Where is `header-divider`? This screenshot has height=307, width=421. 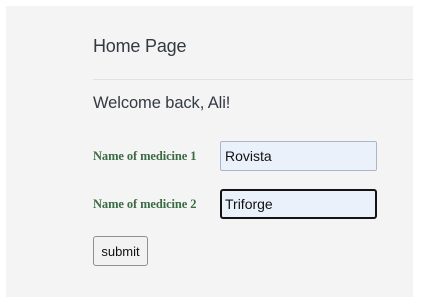
header-divider is located at coordinates (253, 79).